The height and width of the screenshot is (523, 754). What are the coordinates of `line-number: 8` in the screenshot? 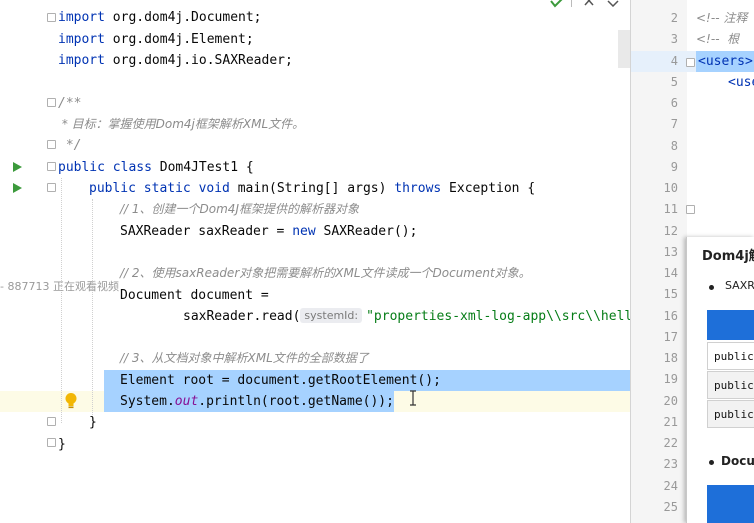 It's located at (674, 146).